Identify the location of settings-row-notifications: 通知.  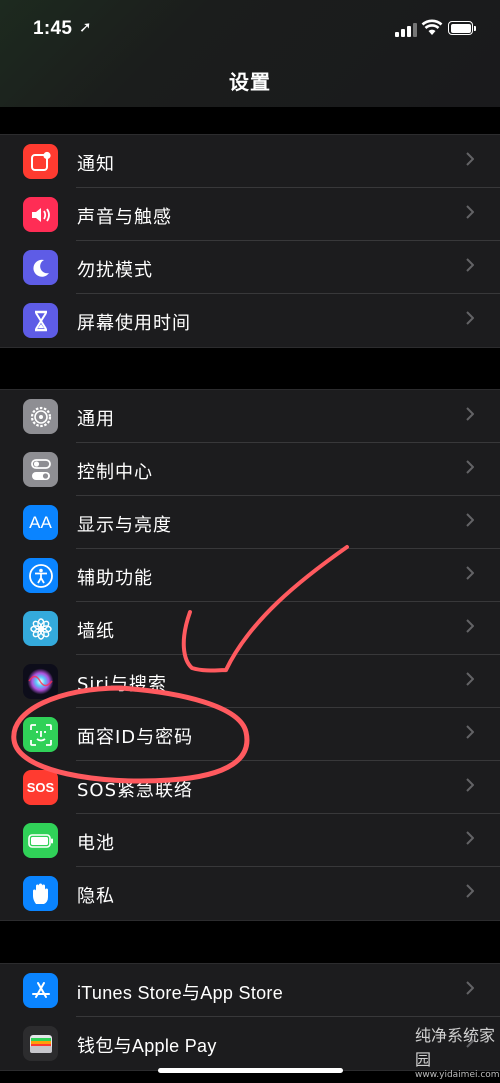
(250, 161).